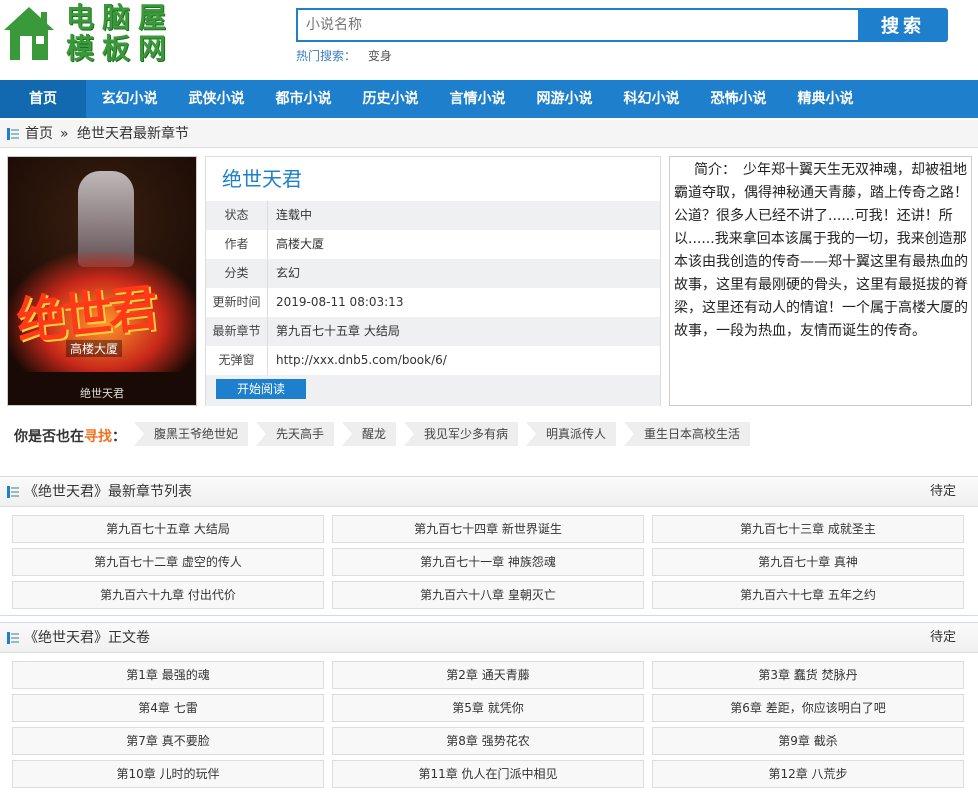 The image size is (978, 796). What do you see at coordinates (808, 708) in the screenshot?
I see `chapter-link: 第6章 差距，你应该明白了吧` at bounding box center [808, 708].